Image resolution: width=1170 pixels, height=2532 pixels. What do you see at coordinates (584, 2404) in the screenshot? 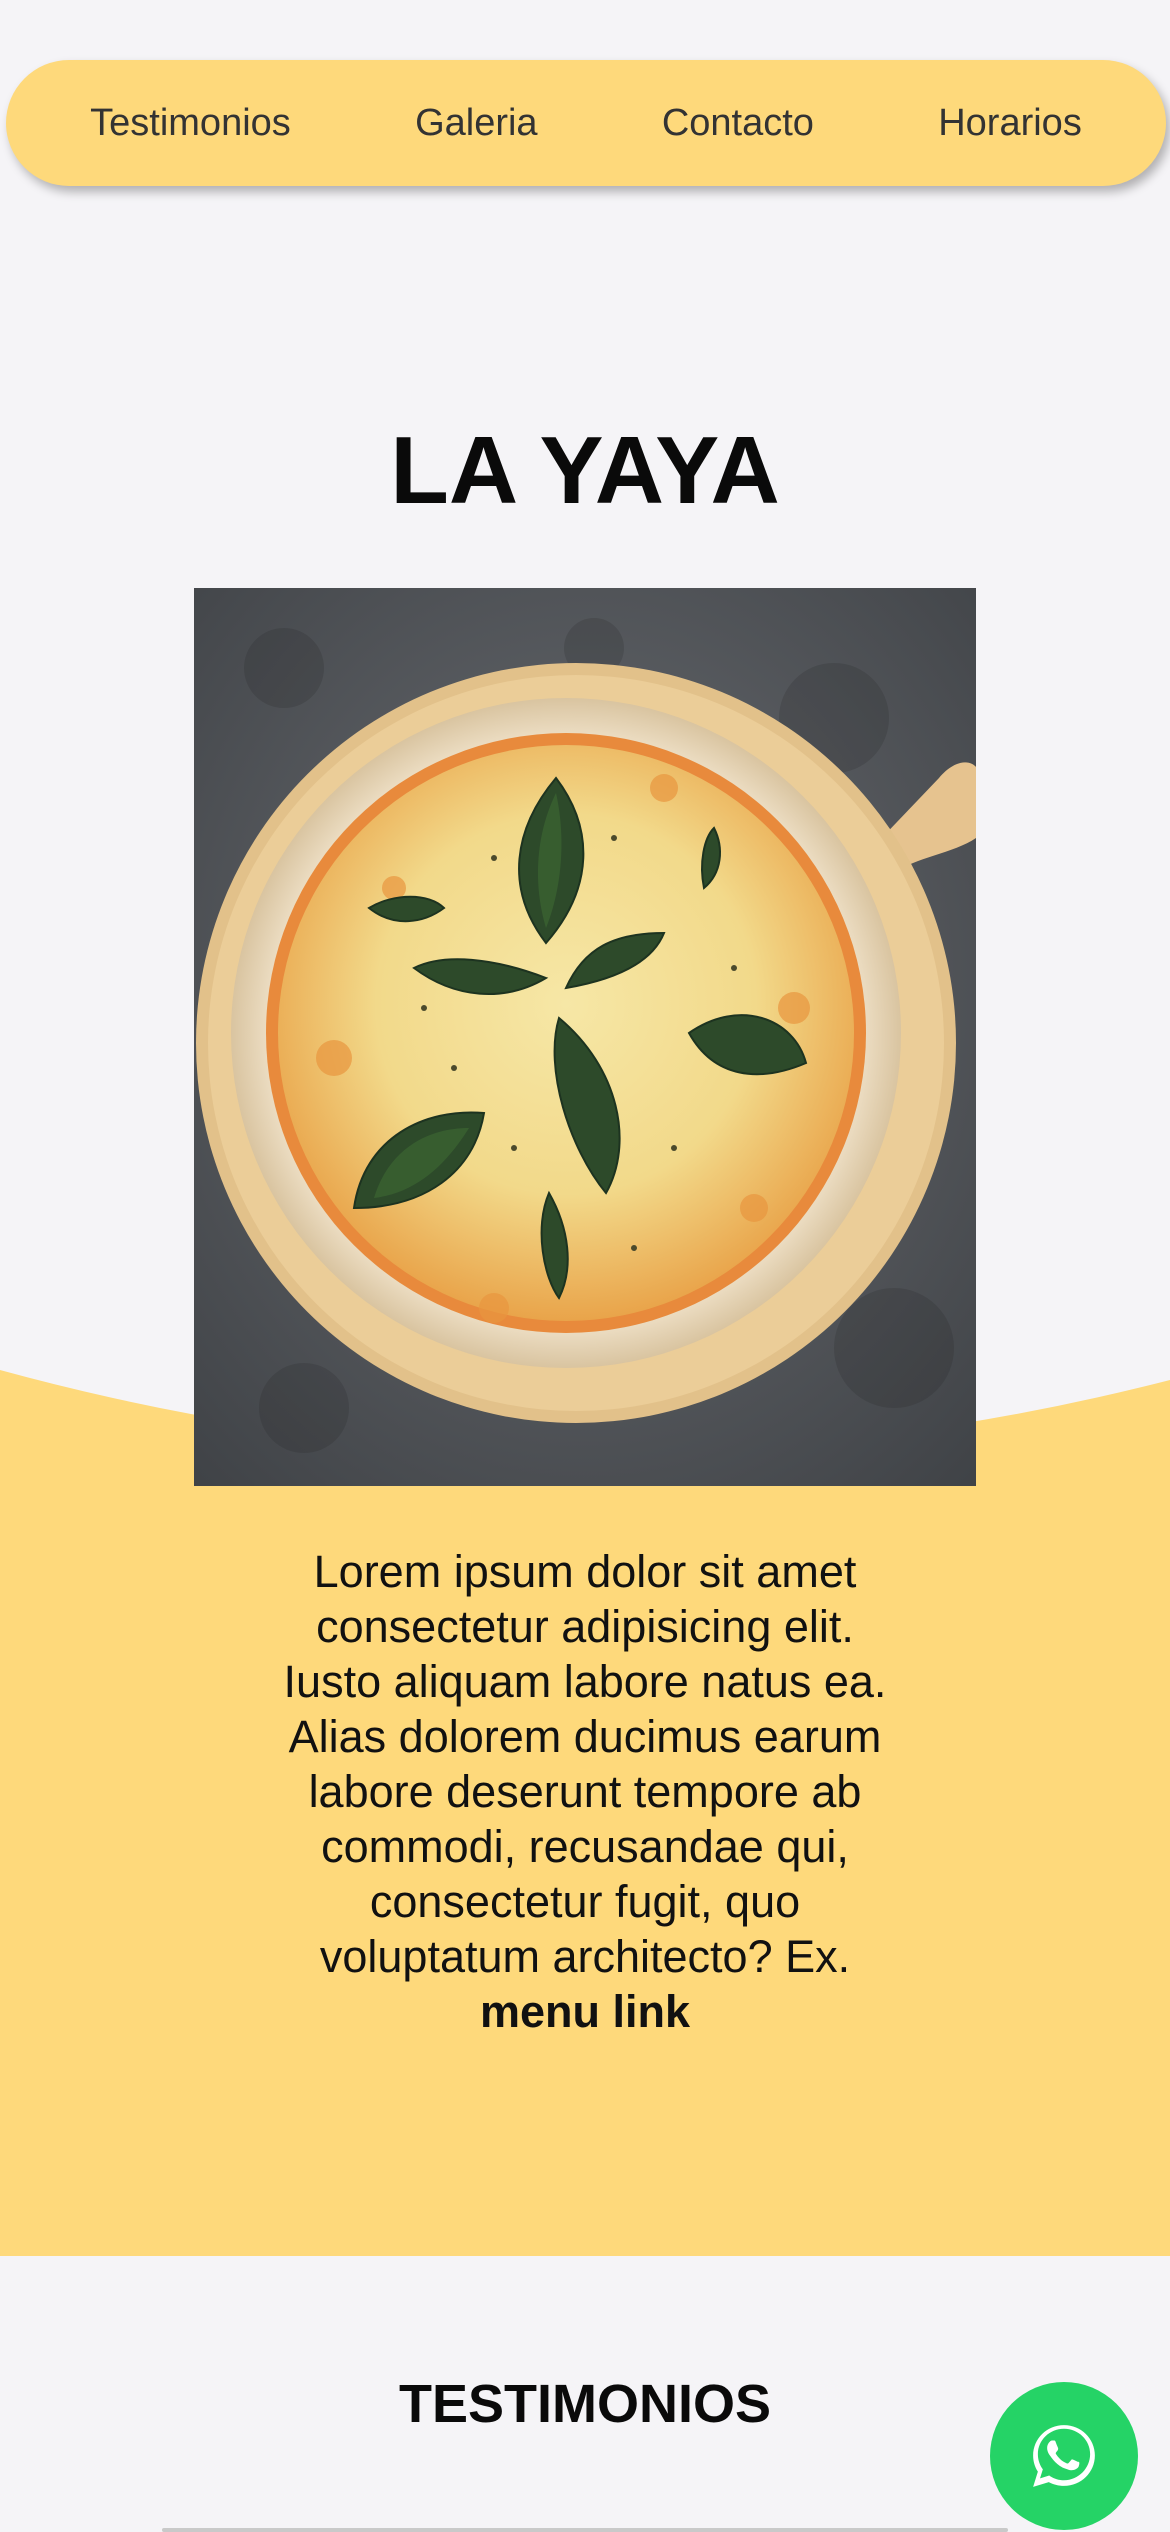
I see `testimonials-title: TESTIMONIOS` at bounding box center [584, 2404].